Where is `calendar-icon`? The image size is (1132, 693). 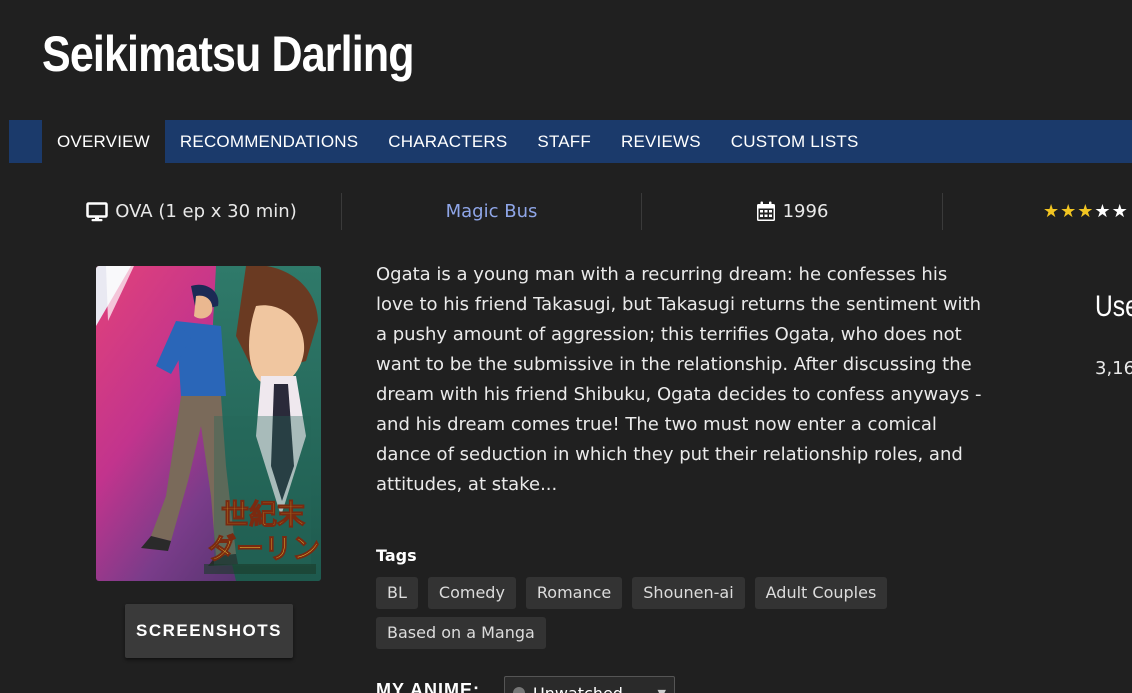
calendar-icon is located at coordinates (766, 211).